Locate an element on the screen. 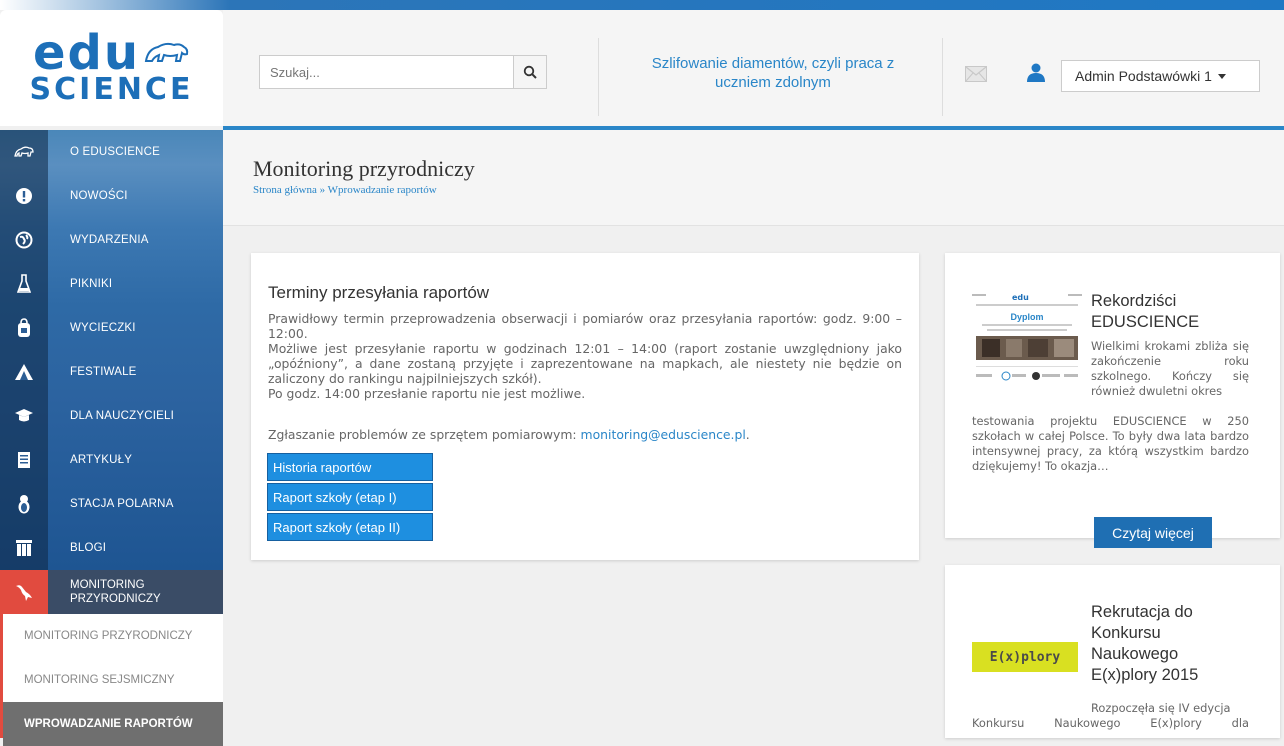 This screenshot has height=746, width=1284. sidebar-item-wycieczki: WYCIECZKI is located at coordinates (111, 328).